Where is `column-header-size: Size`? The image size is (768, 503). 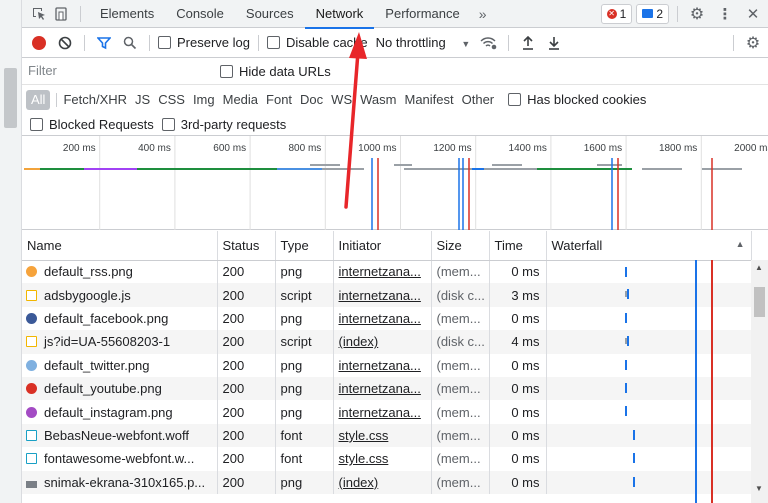 column-header-size: Size is located at coordinates (460, 246).